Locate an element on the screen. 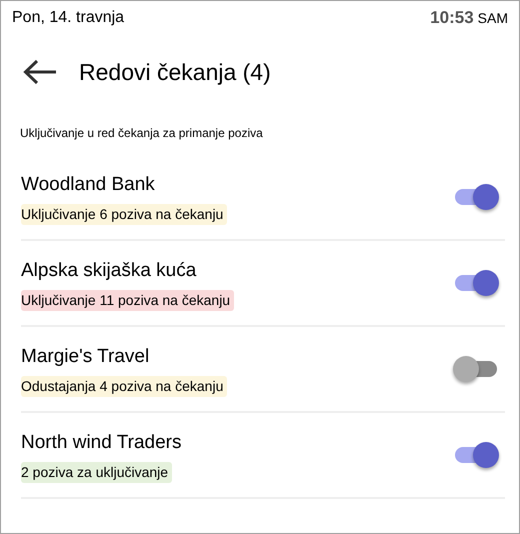 Image resolution: width=520 pixels, height=534 pixels. queue-name: Alpska skijaška kuća is located at coordinates (109, 271).